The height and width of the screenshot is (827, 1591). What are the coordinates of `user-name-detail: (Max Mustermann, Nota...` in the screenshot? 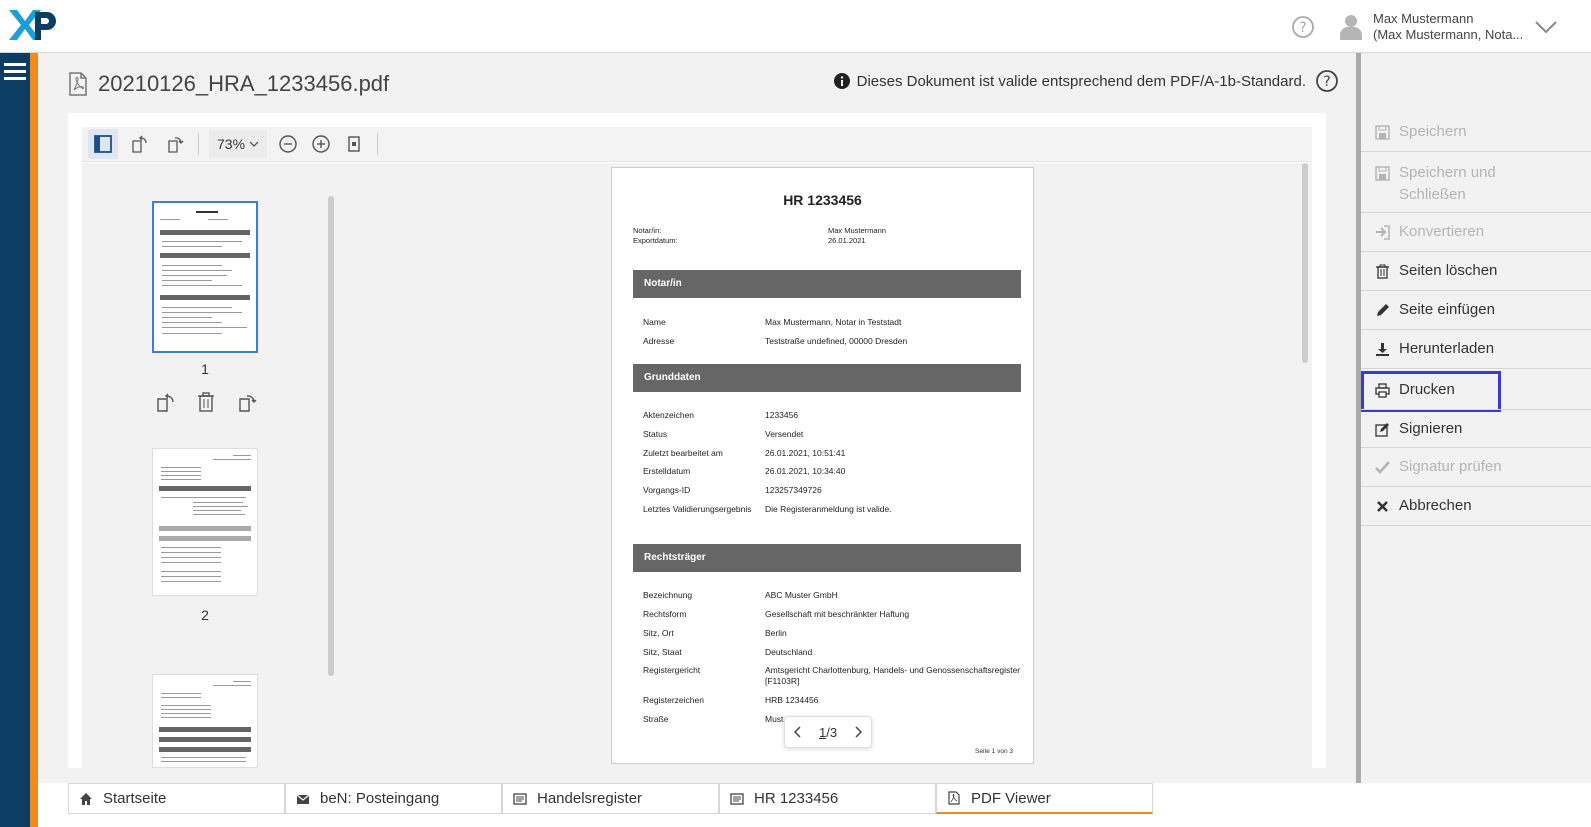 It's located at (1448, 34).